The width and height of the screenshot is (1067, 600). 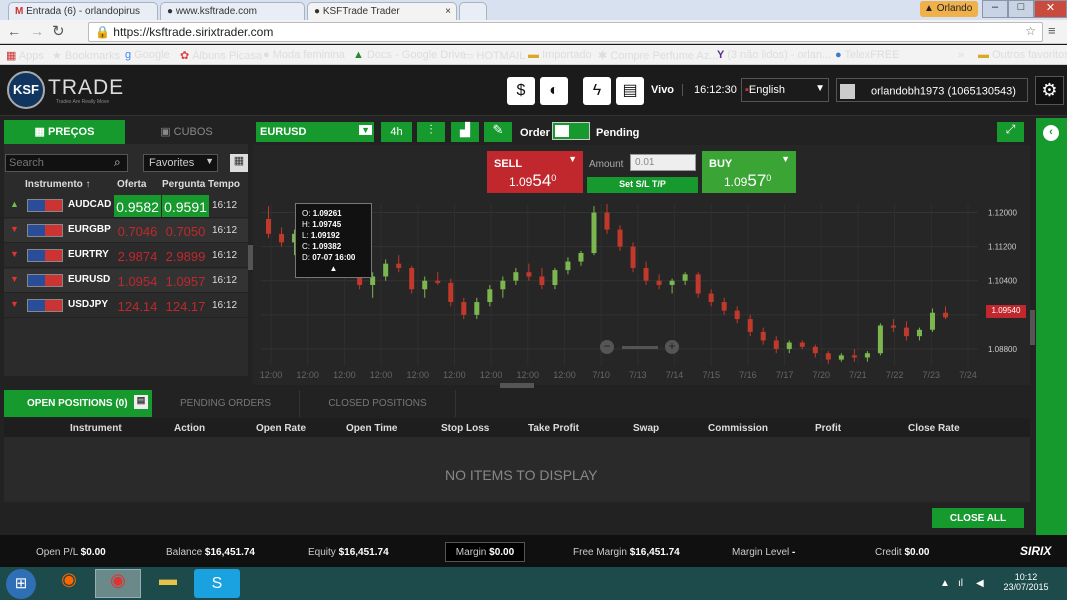 I want to click on positions-col-header: Stop Loss, so click(x=465, y=428).